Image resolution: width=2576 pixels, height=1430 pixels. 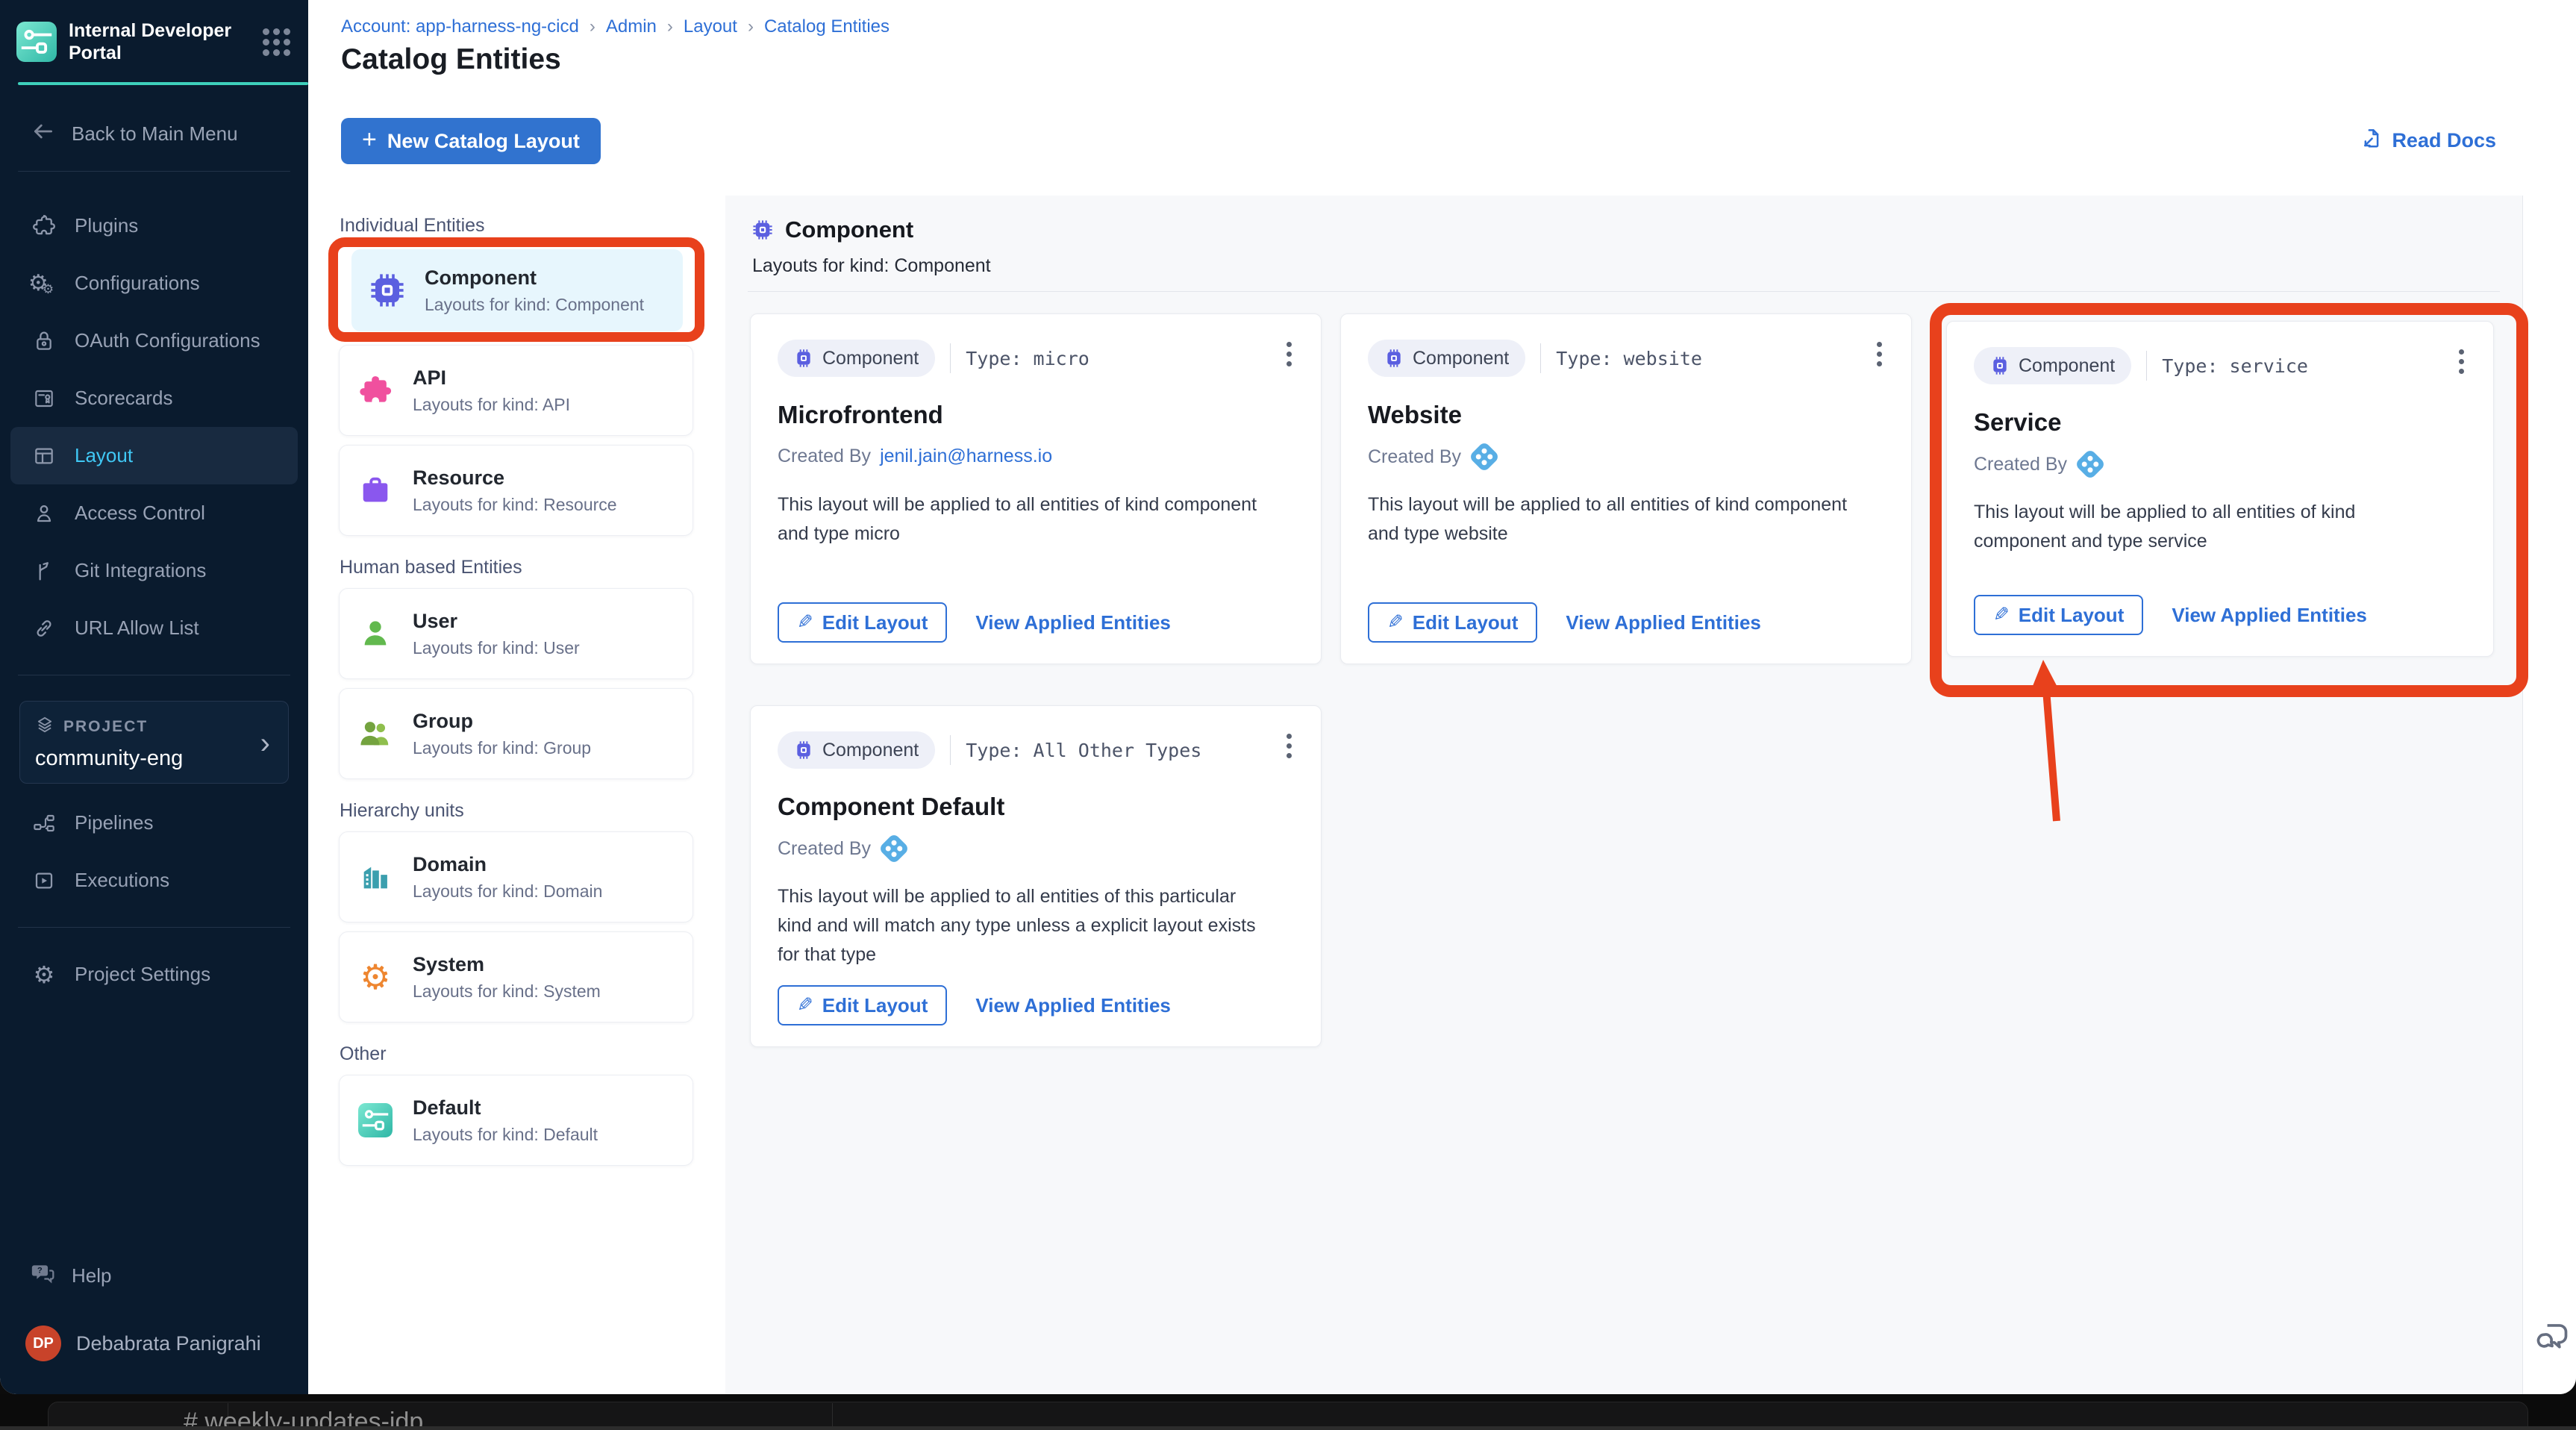 What do you see at coordinates (167, 341) in the screenshot?
I see `sidebar-item-label: OAuth Configurations` at bounding box center [167, 341].